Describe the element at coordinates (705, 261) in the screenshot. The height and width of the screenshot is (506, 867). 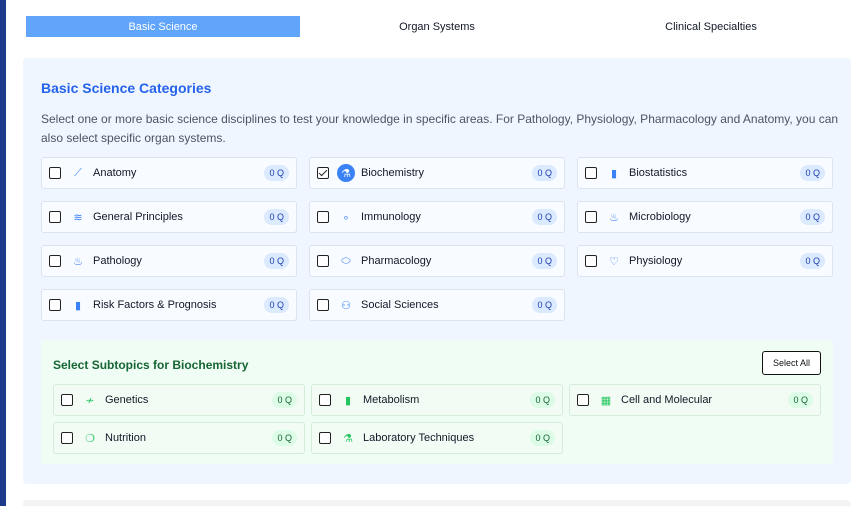
I see `category-physiology: ♡ Physiology 0 Q` at that location.